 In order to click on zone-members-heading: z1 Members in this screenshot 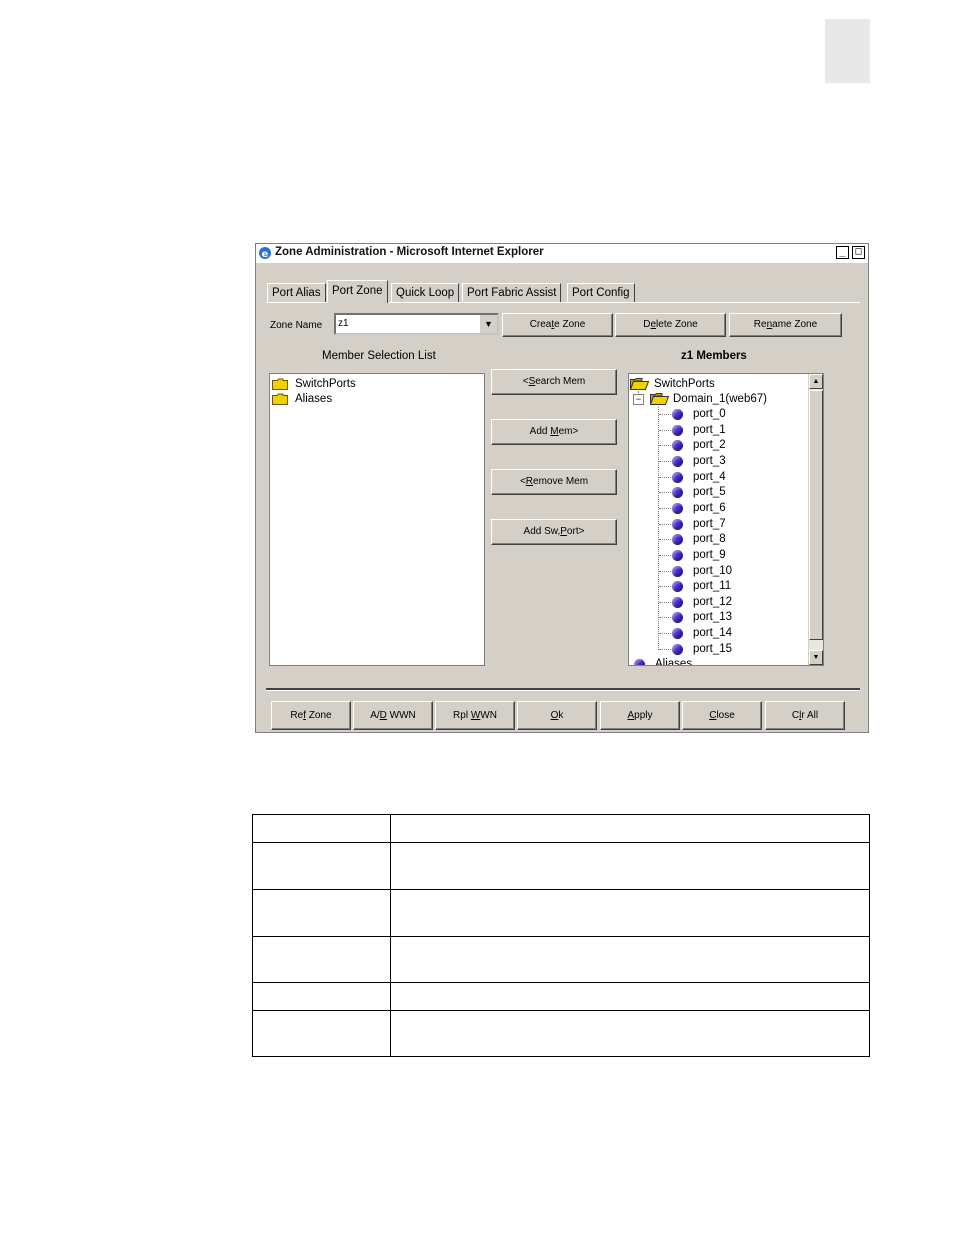, I will do `click(714, 356)`.